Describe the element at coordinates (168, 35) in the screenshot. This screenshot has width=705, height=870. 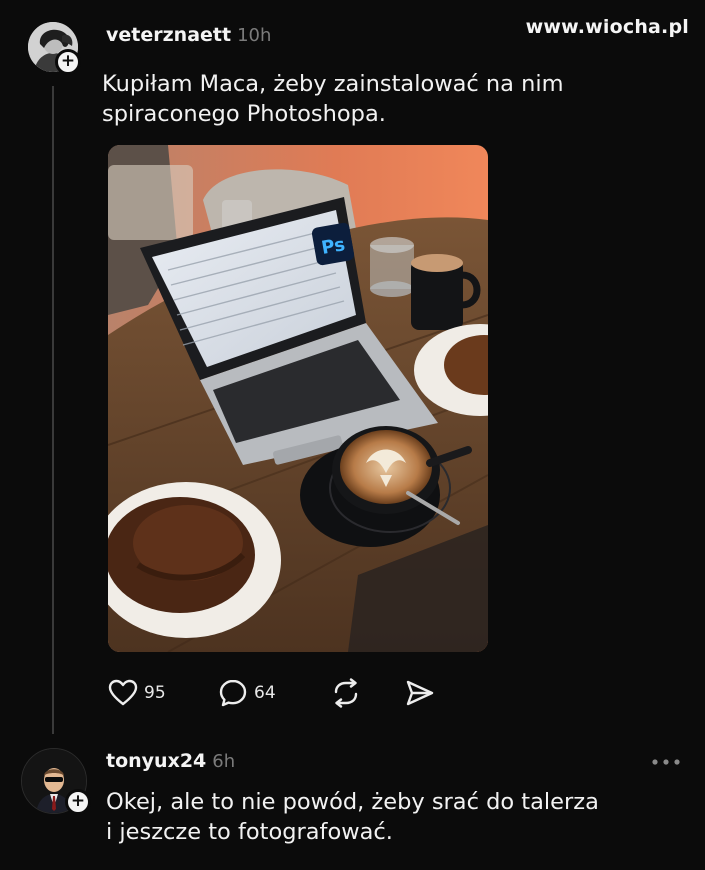
I see `post-username: veterznaett` at that location.